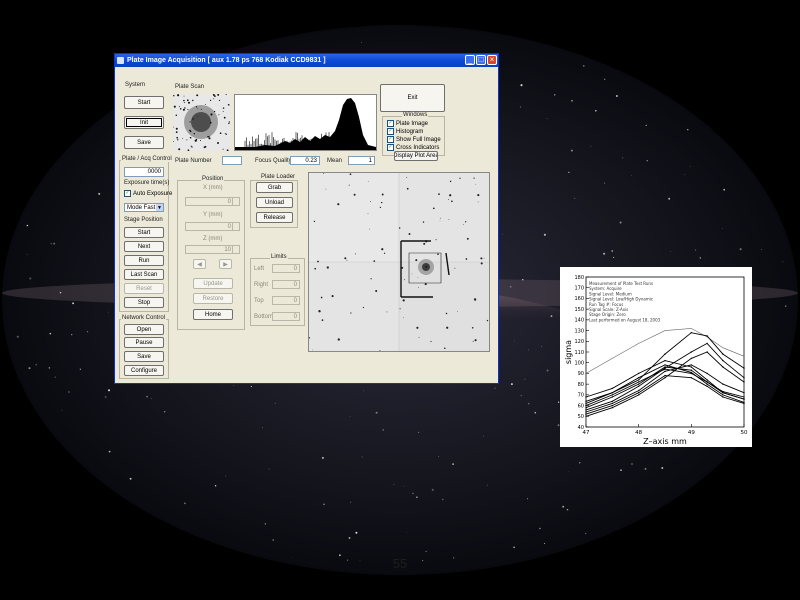  What do you see at coordinates (412, 98) in the screenshot?
I see `exit-button: Exit` at bounding box center [412, 98].